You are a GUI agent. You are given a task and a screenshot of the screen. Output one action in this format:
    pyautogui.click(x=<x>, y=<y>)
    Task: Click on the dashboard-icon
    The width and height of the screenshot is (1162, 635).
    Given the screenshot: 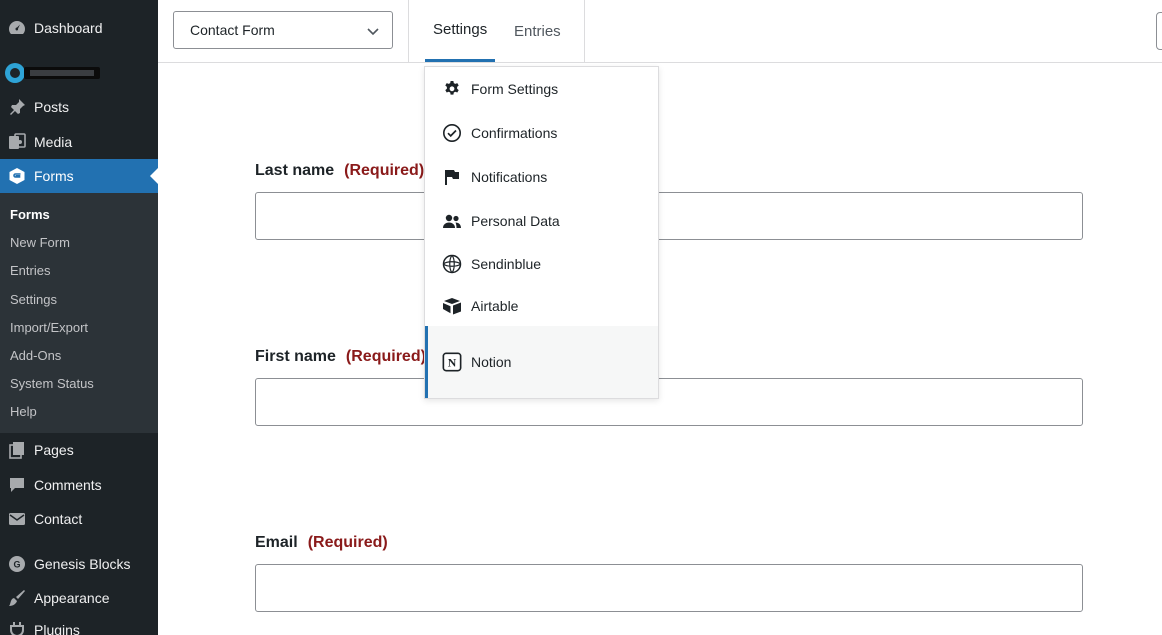 What is the action you would take?
    pyautogui.click(x=17, y=28)
    